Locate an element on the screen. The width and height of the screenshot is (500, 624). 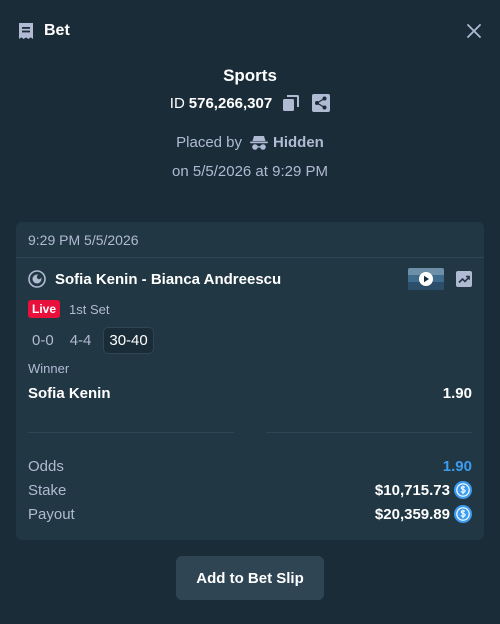
live-badge: Live is located at coordinates (44, 309).